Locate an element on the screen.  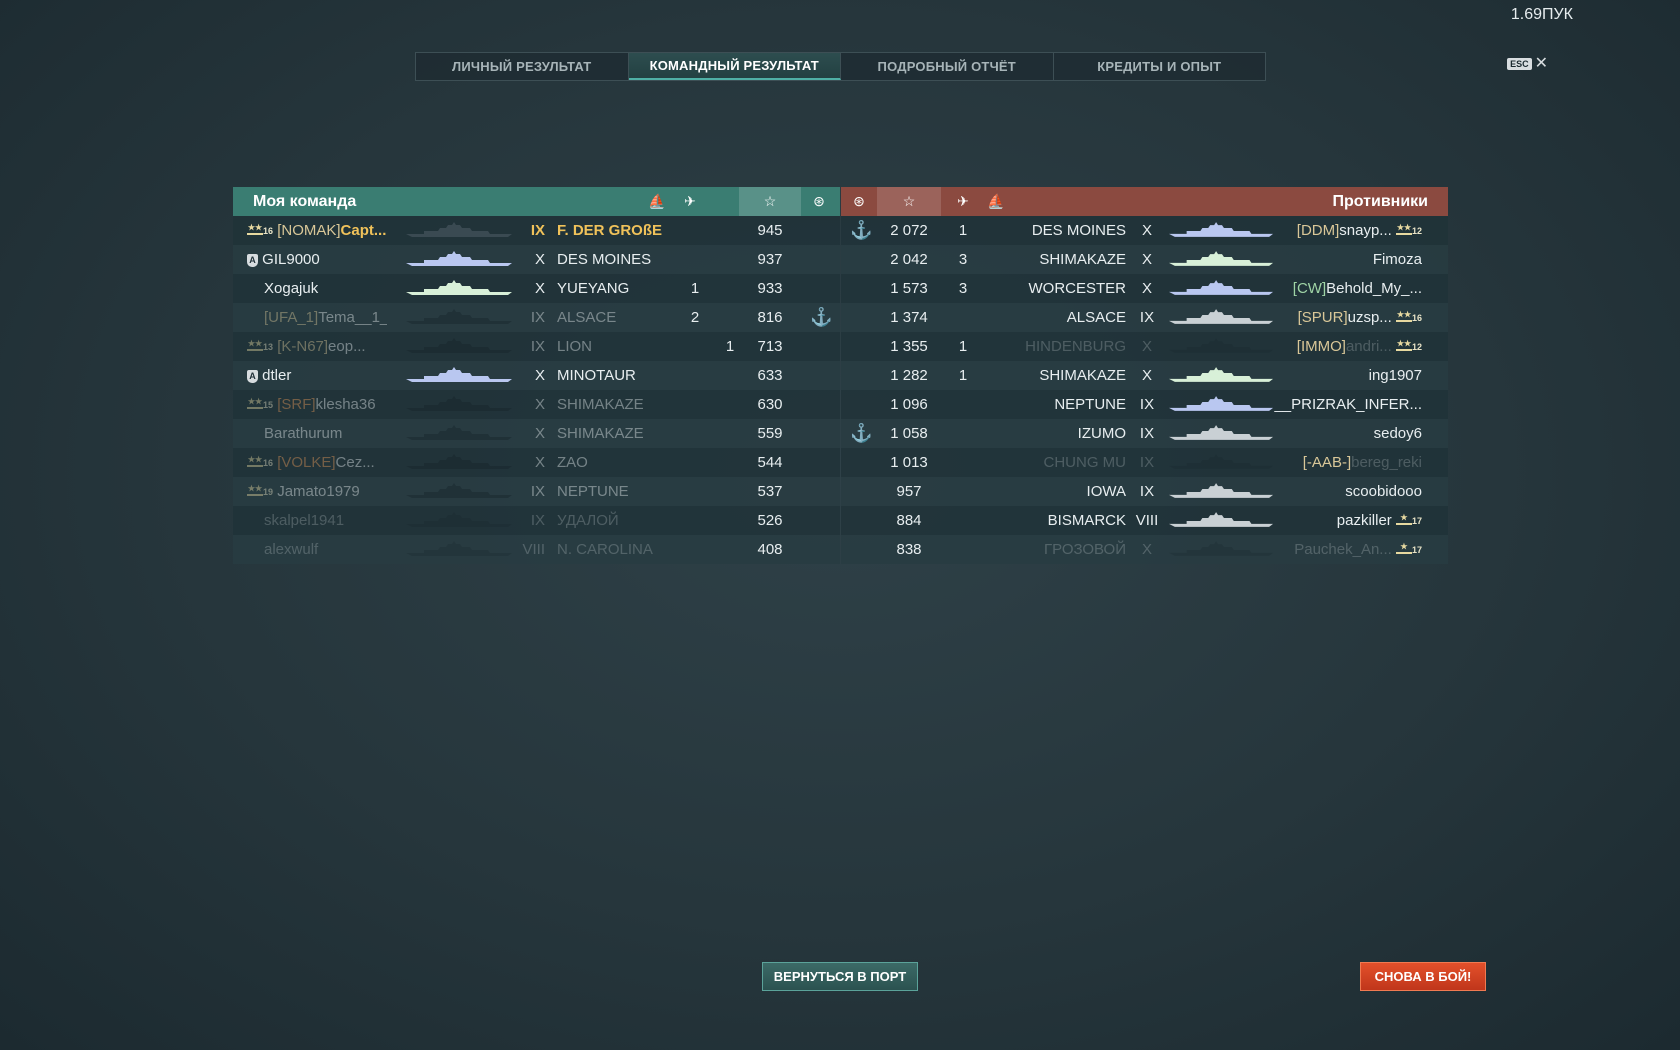
player-cell: ★★ 15 [SRF]klesha36 is located at coordinates (317, 404).